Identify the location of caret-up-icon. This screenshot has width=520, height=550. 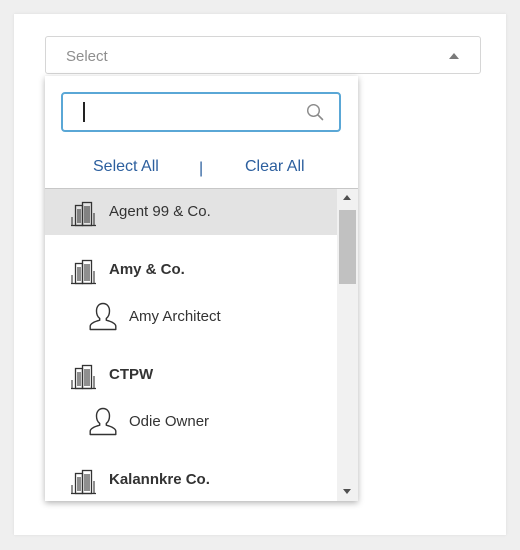
(454, 56).